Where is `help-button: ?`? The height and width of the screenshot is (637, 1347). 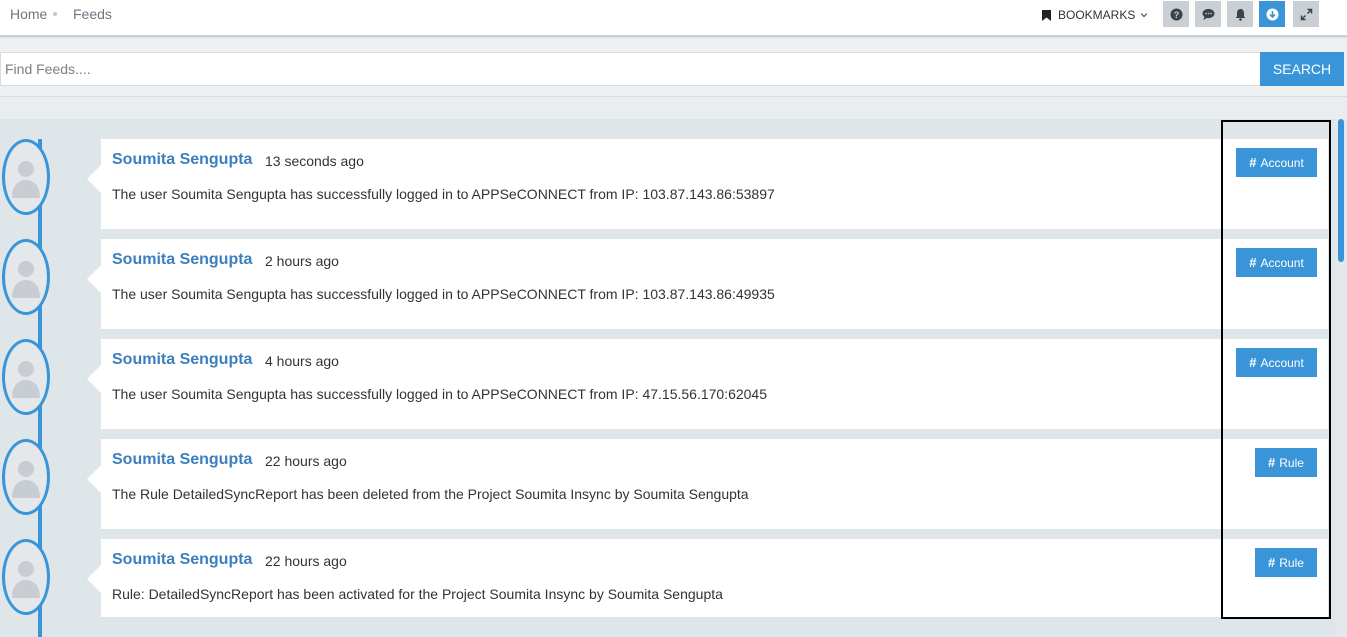 help-button: ? is located at coordinates (1176, 14).